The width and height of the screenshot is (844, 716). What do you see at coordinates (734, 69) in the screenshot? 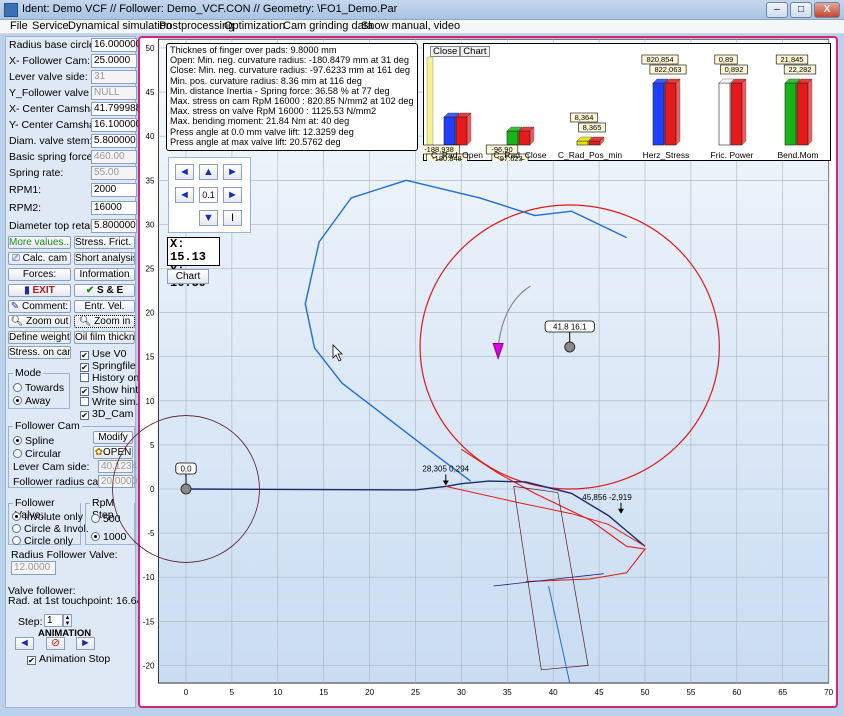
I see `bar-value-label: 0,892` at bounding box center [734, 69].